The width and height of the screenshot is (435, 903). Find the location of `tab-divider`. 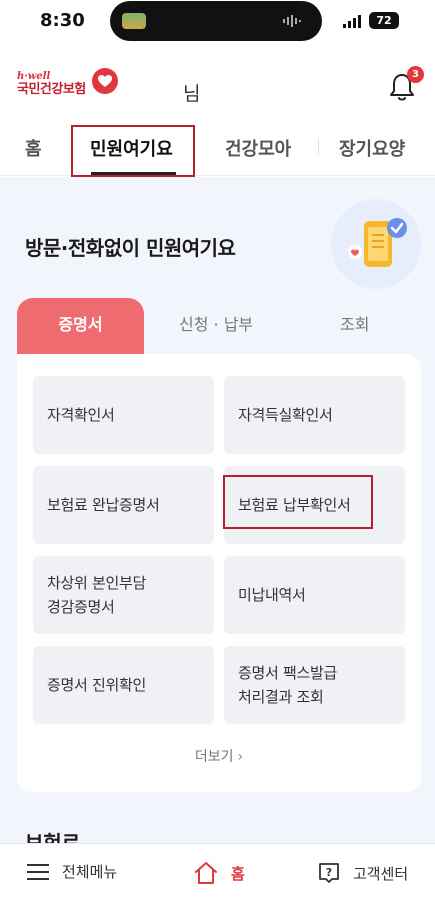

tab-divider is located at coordinates (318, 147).